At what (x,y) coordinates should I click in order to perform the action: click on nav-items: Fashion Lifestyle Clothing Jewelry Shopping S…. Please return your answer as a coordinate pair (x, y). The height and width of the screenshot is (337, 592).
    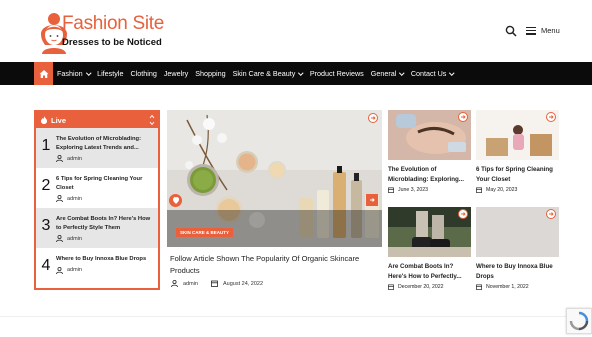
    Looking at the image, I should click on (256, 73).